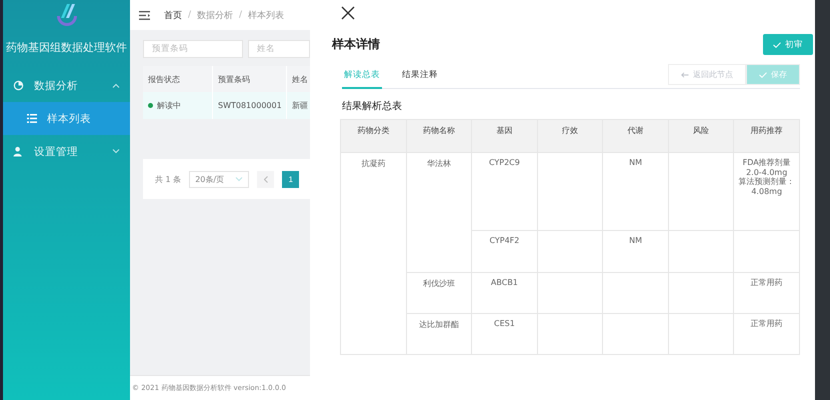 The image size is (830, 400). What do you see at coordinates (439, 212) in the screenshot?
I see `table-cell: 华法林` at bounding box center [439, 212].